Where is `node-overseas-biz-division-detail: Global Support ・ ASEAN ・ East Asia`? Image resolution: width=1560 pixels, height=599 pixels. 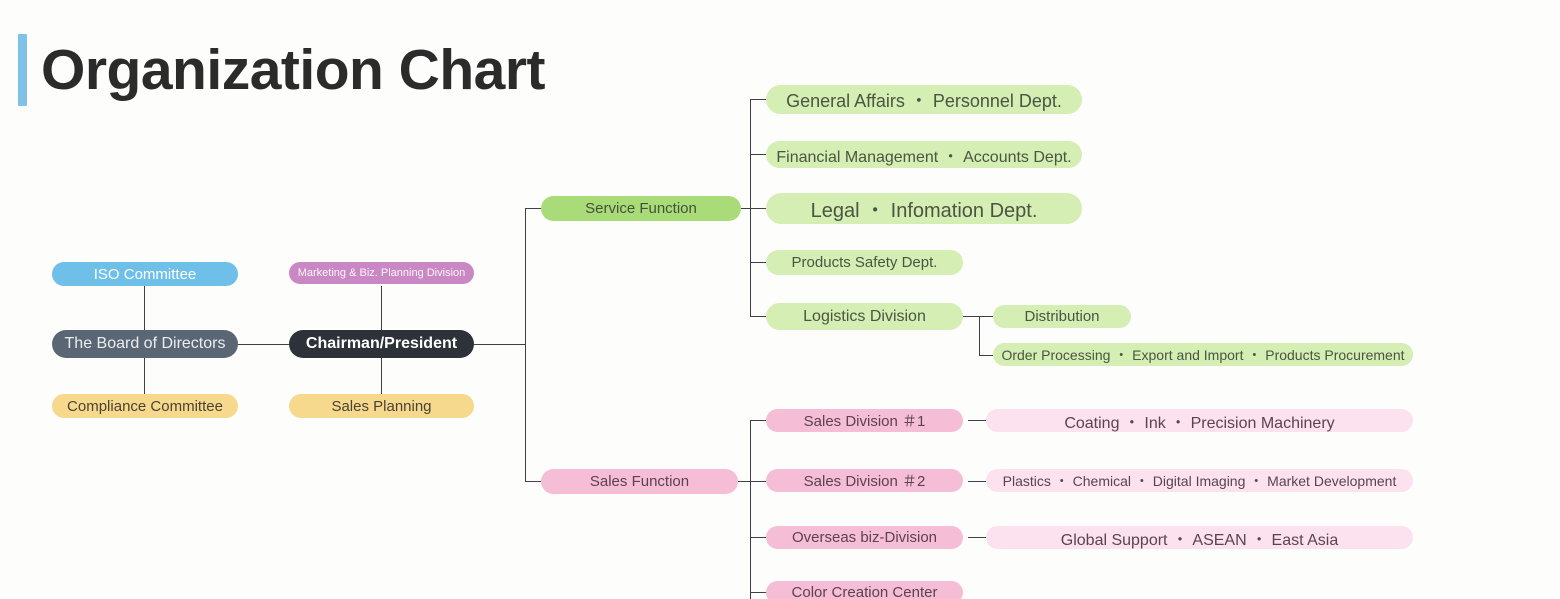 node-overseas-biz-division-detail: Global Support ・ ASEAN ・ East Asia is located at coordinates (1199, 537).